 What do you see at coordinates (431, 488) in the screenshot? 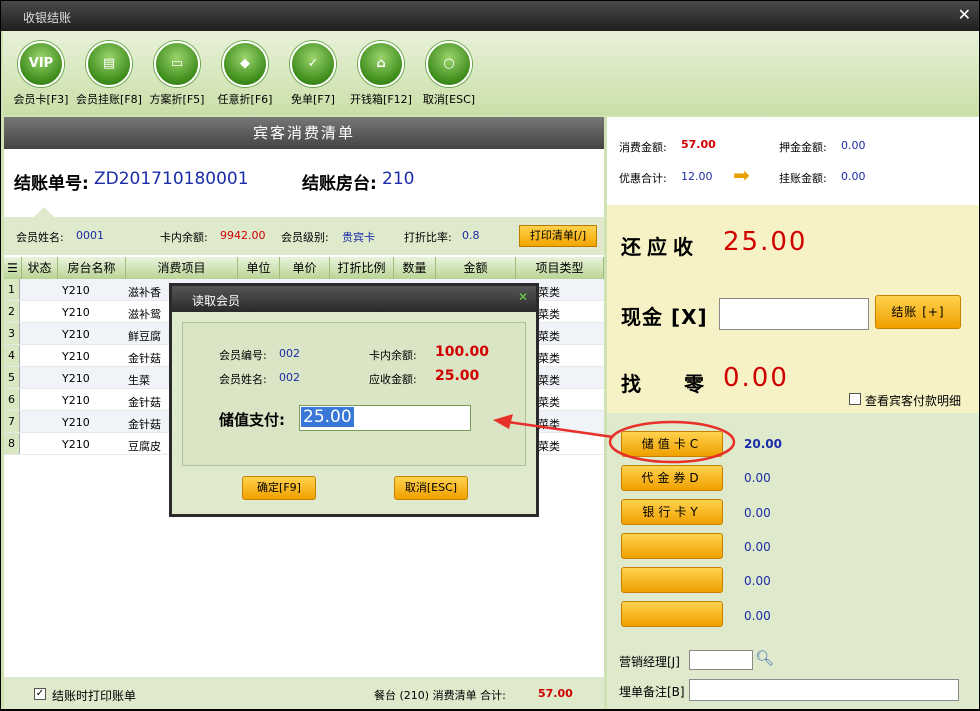
I see `dialog-cancel-button: 取消[ESC]` at bounding box center [431, 488].